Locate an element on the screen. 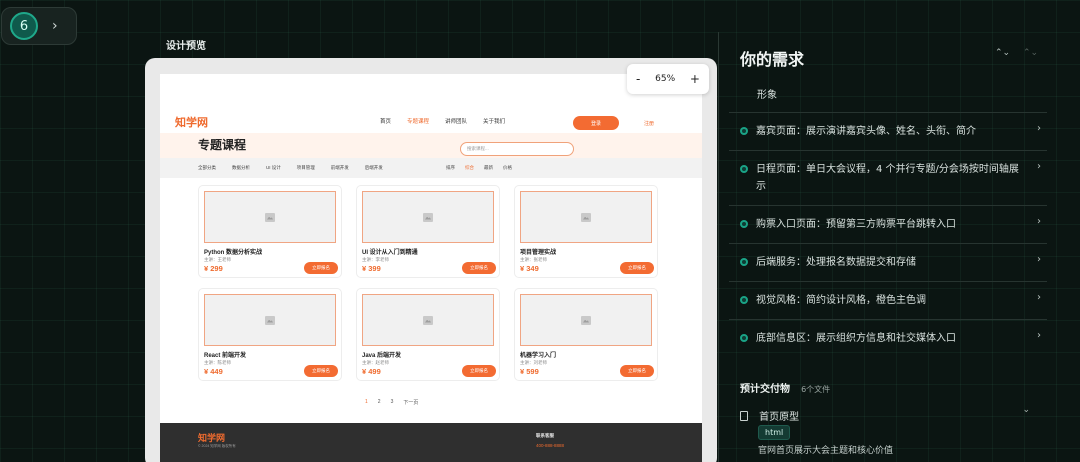 The height and width of the screenshot is (462, 1080). file-type-tag: html is located at coordinates (774, 432).